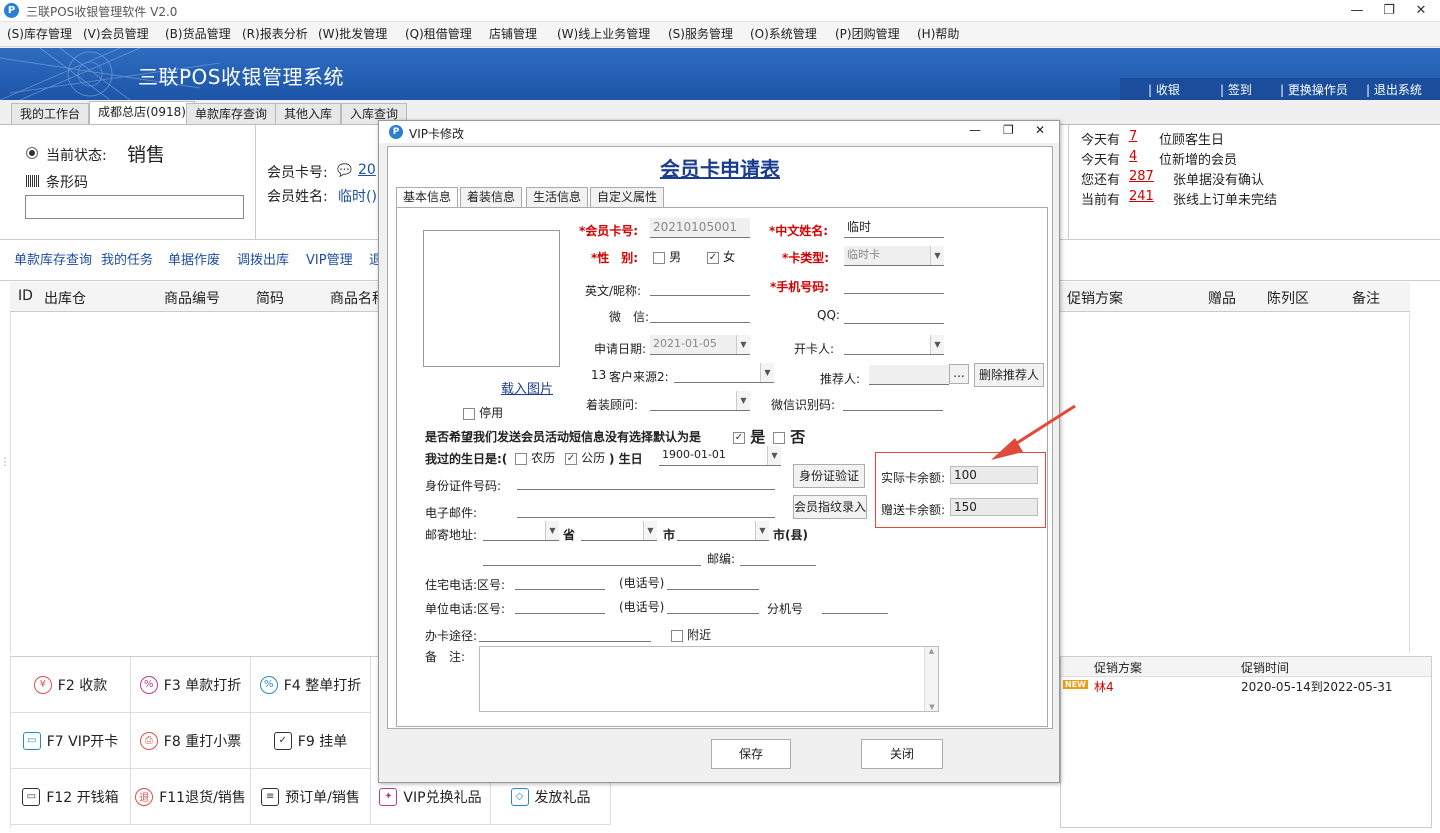  I want to click on menu-member: (V)会员管理, so click(116, 34).